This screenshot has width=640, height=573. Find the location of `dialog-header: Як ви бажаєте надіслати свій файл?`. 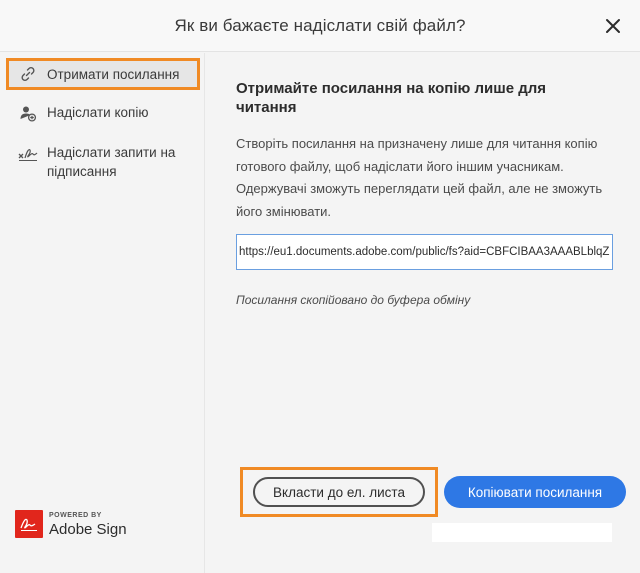

dialog-header: Як ви бажаєте надіслати свій файл? is located at coordinates (320, 26).